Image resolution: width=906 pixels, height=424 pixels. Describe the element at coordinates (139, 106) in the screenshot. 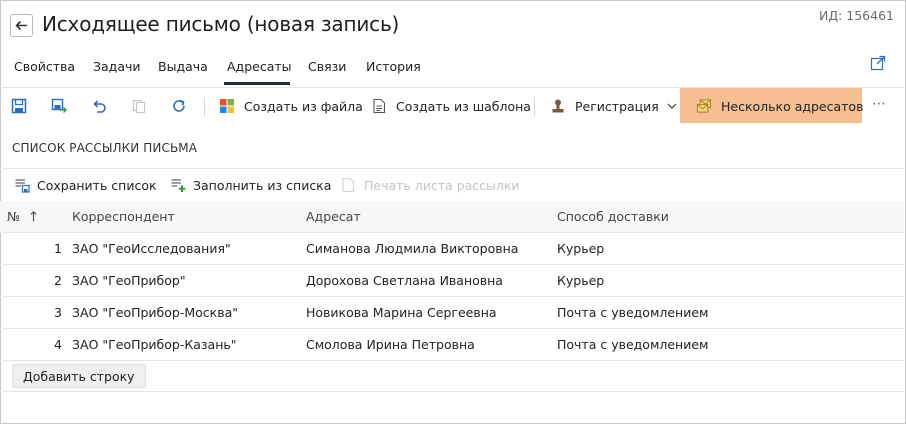

I see `copy-icon` at that location.